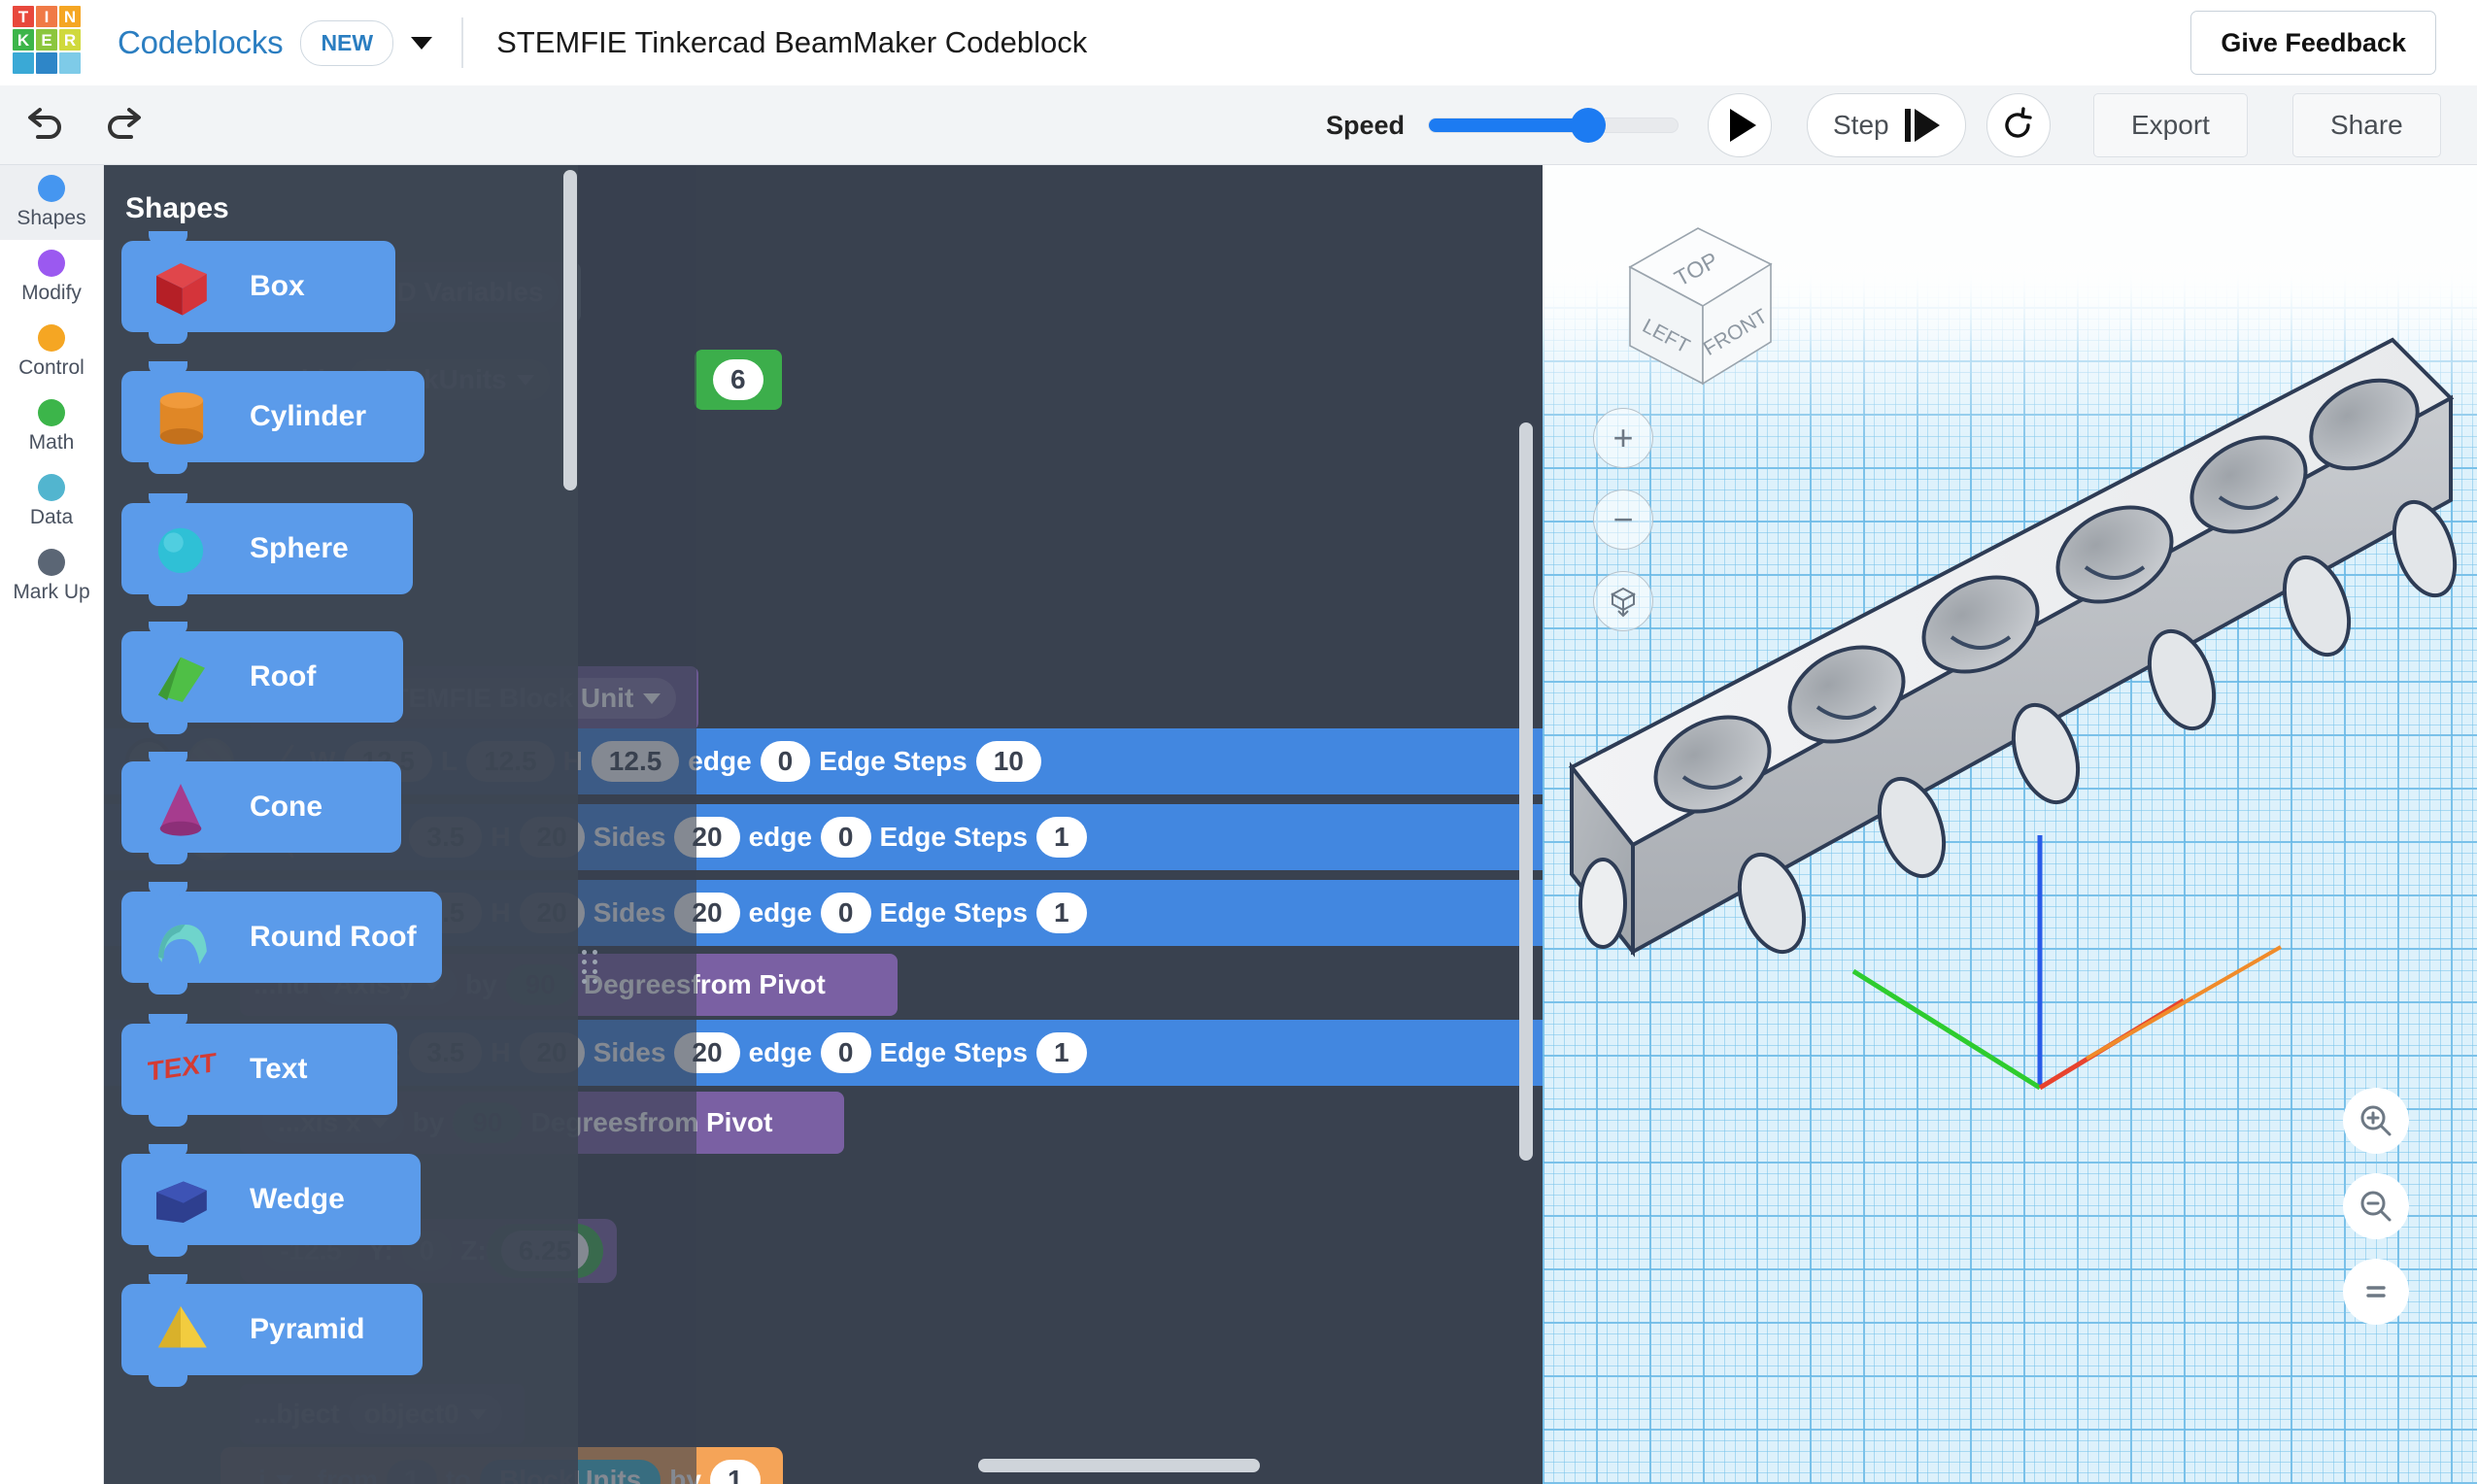 The image size is (2477, 1484). What do you see at coordinates (636, 761) in the screenshot?
I see `field-value-h: 12.5` at bounding box center [636, 761].